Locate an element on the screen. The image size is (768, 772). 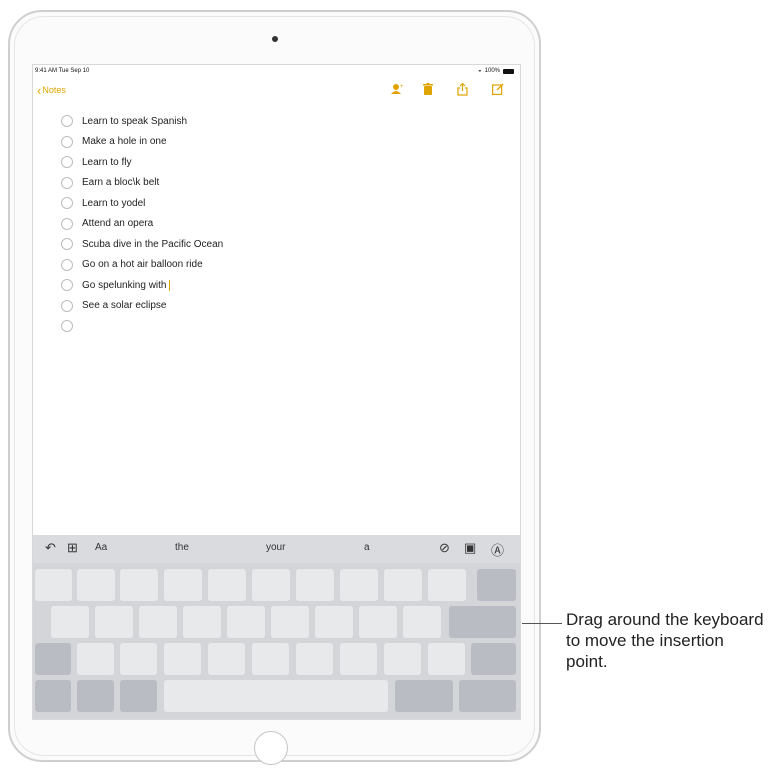
back-label: Notes is located at coordinates (54, 90).